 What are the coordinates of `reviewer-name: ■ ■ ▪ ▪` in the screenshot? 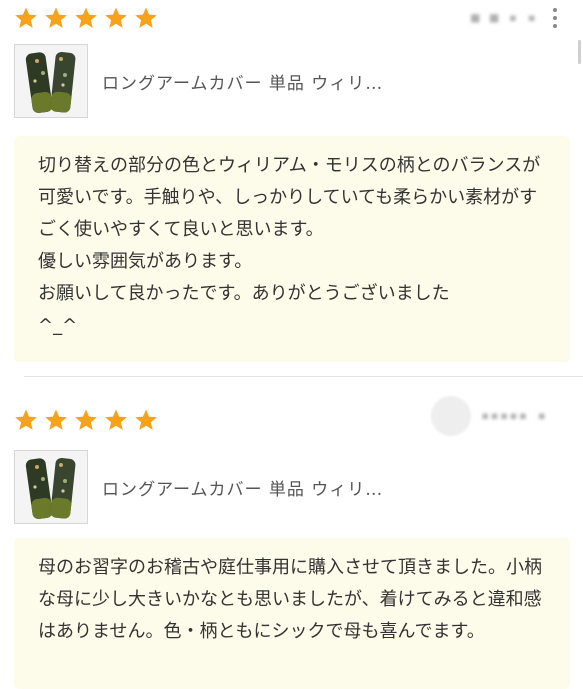 It's located at (504, 18).